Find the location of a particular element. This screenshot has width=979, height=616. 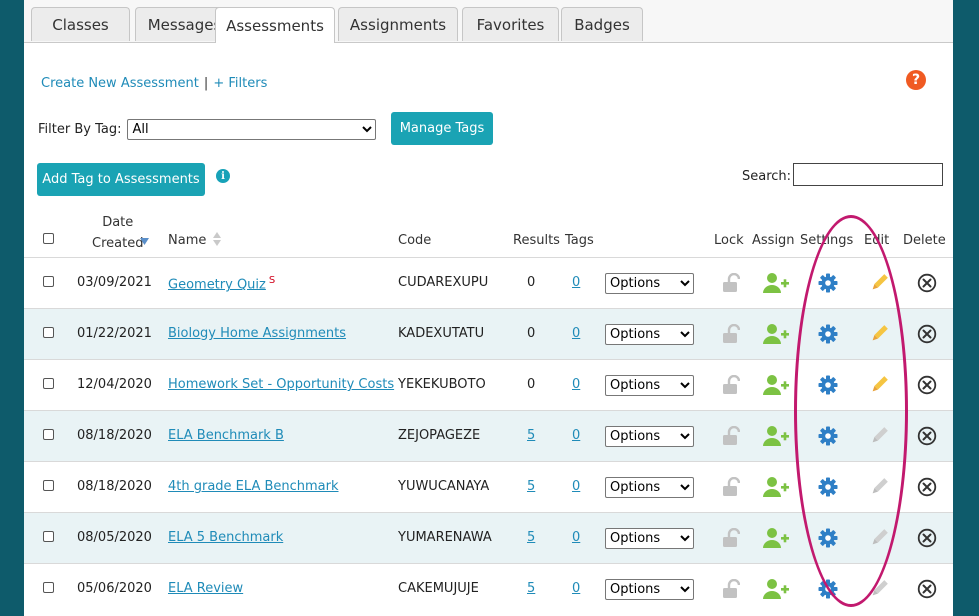

lock-header: Lock is located at coordinates (729, 240).